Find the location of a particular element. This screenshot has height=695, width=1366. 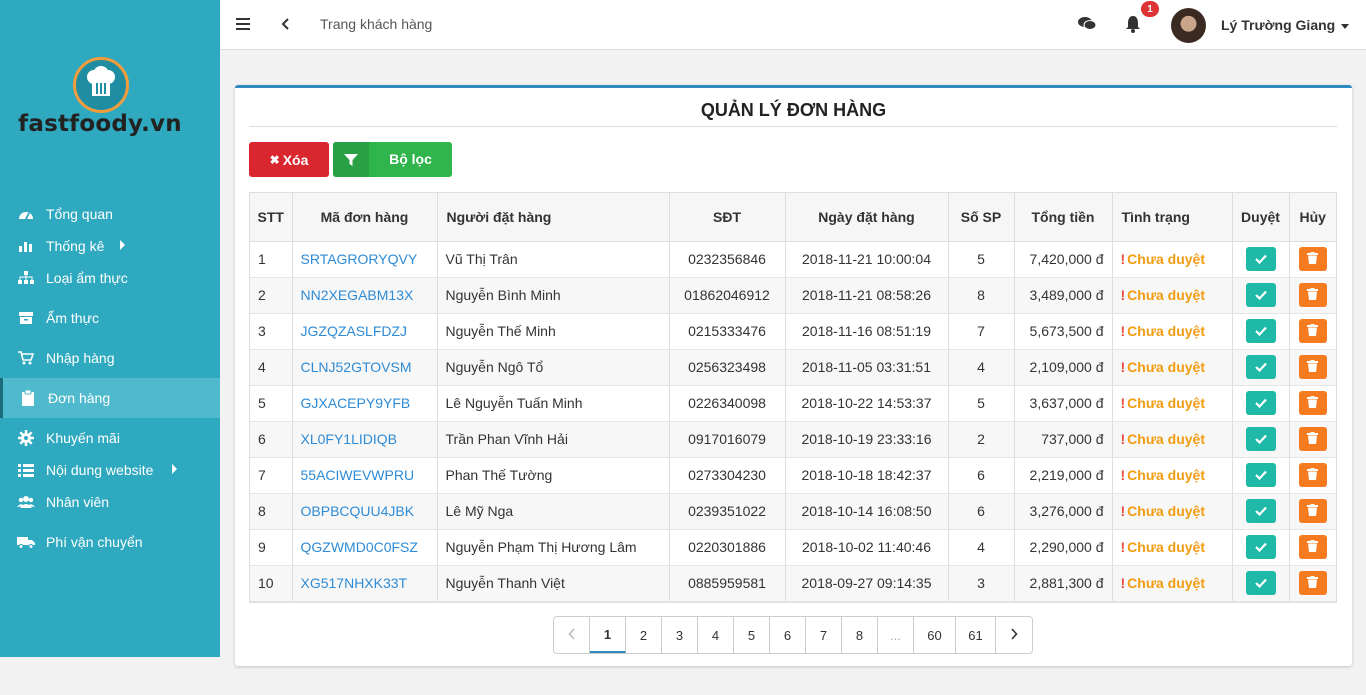

chevron-down-icon is located at coordinates (1345, 26).